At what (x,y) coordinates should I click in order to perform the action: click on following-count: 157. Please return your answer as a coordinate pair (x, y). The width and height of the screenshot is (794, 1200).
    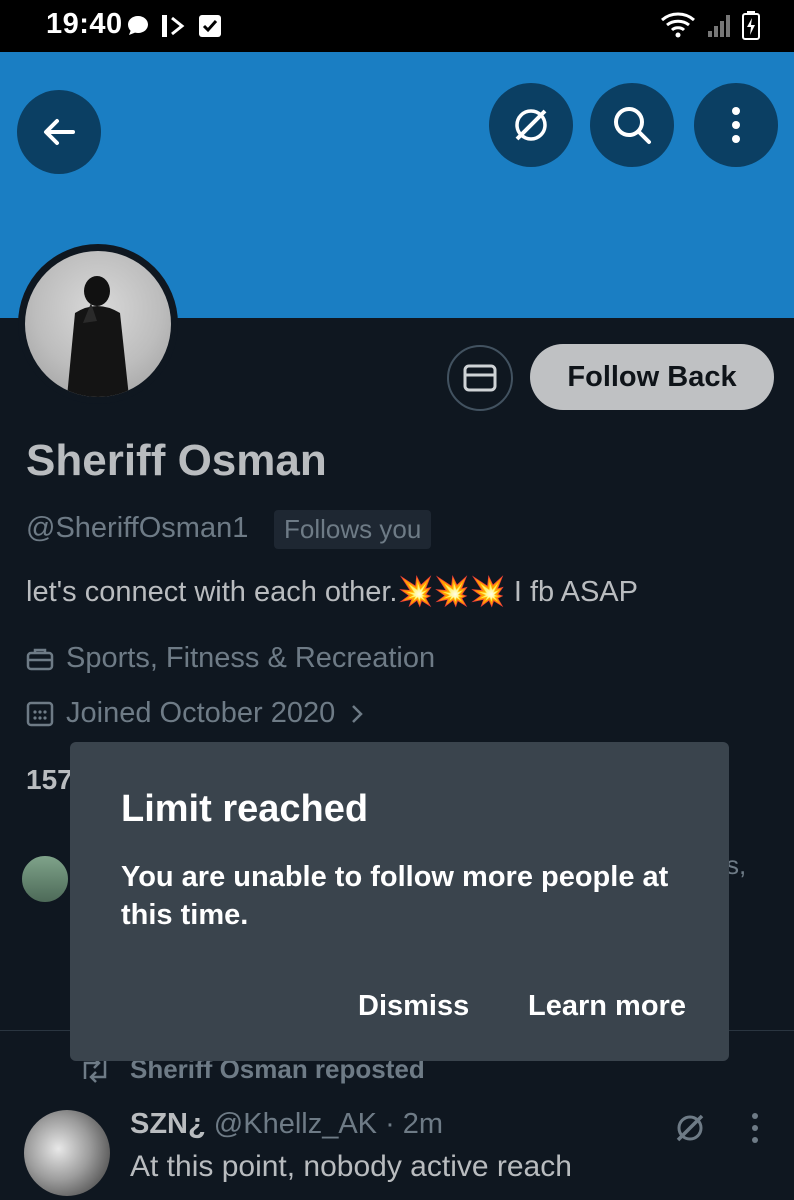
    Looking at the image, I should click on (49, 780).